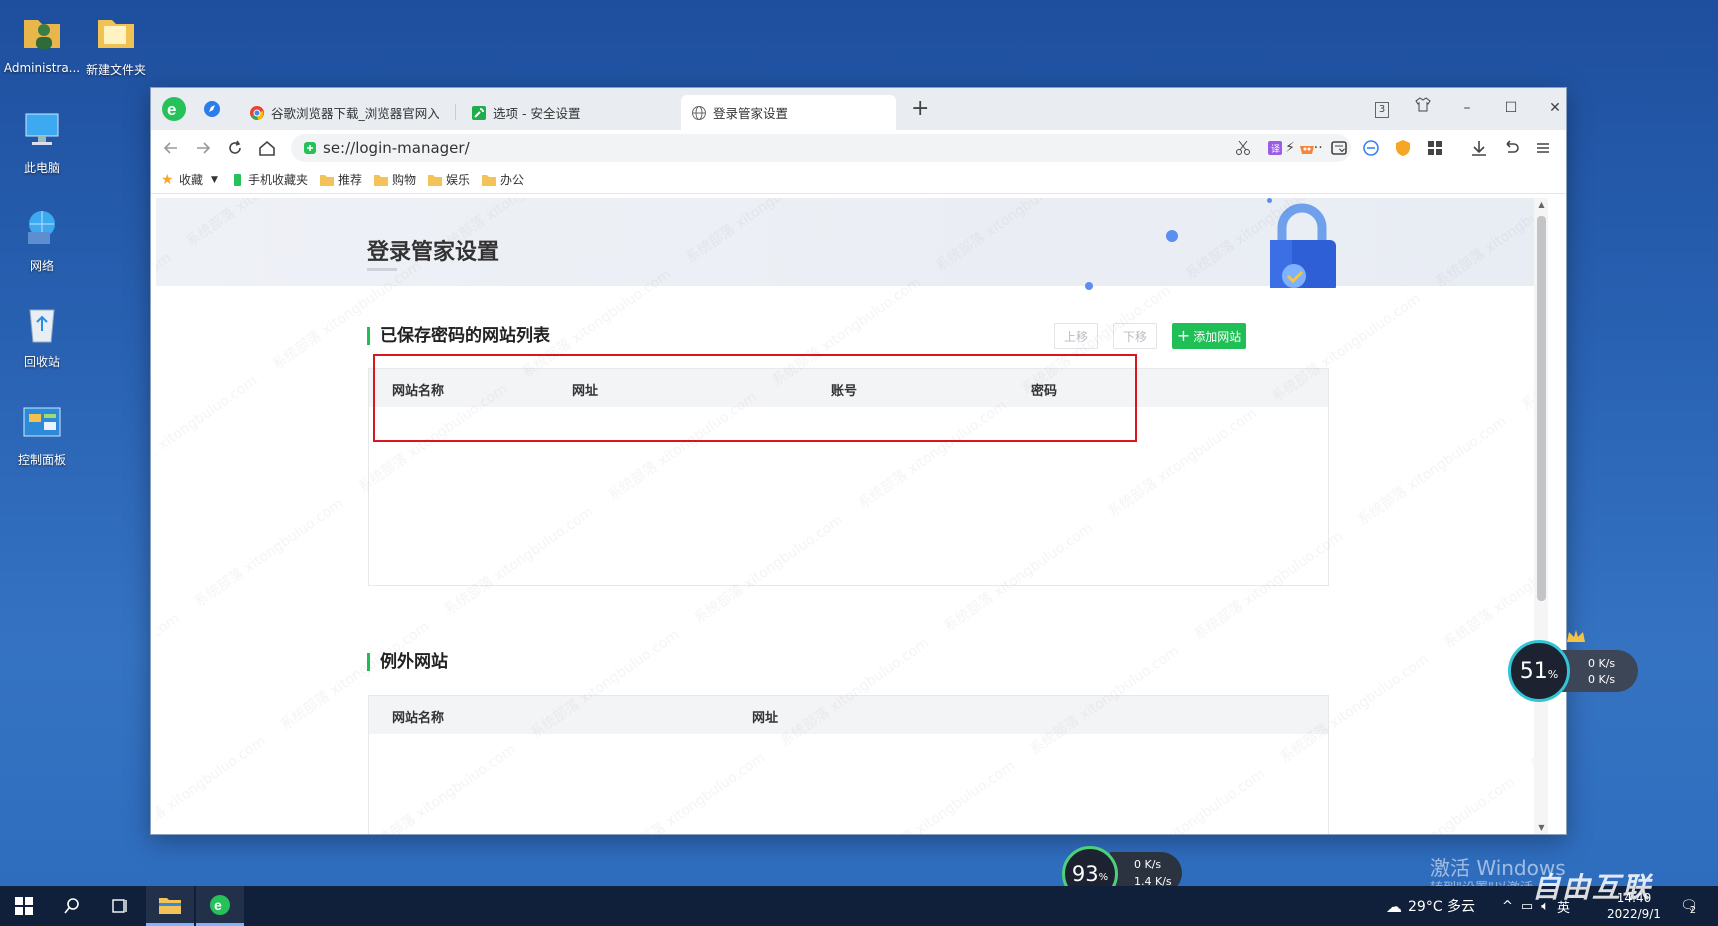 This screenshot has height=926, width=1718. What do you see at coordinates (1076, 336) in the screenshot?
I see `move-up-button: 上移` at bounding box center [1076, 336].